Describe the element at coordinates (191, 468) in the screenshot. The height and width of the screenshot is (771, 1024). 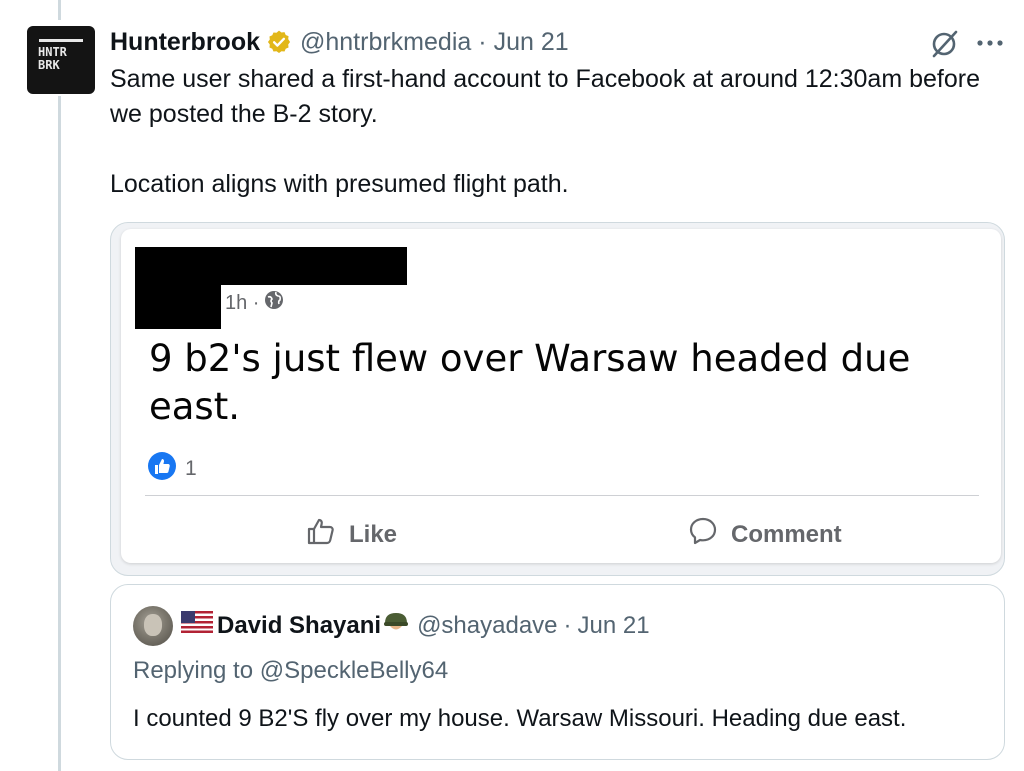
I see `reaction-count: 1` at that location.